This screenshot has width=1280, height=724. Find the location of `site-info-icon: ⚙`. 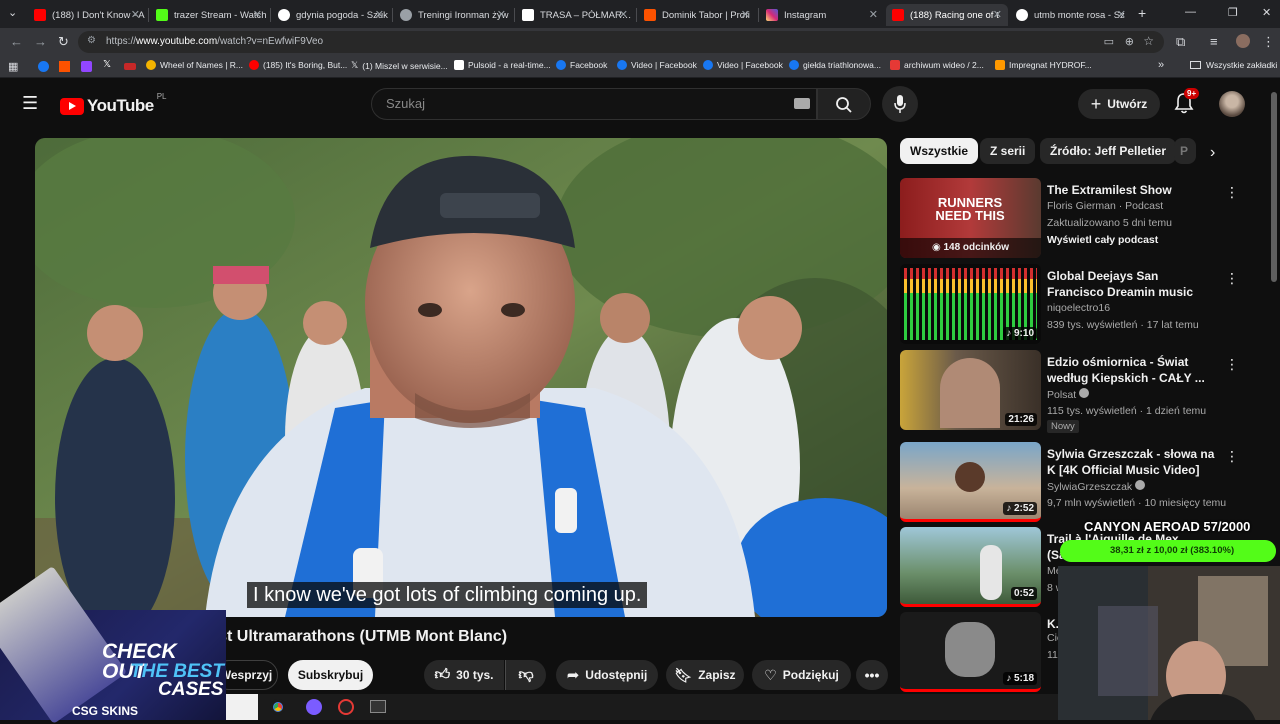

site-info-icon: ⚙ is located at coordinates (91, 40).